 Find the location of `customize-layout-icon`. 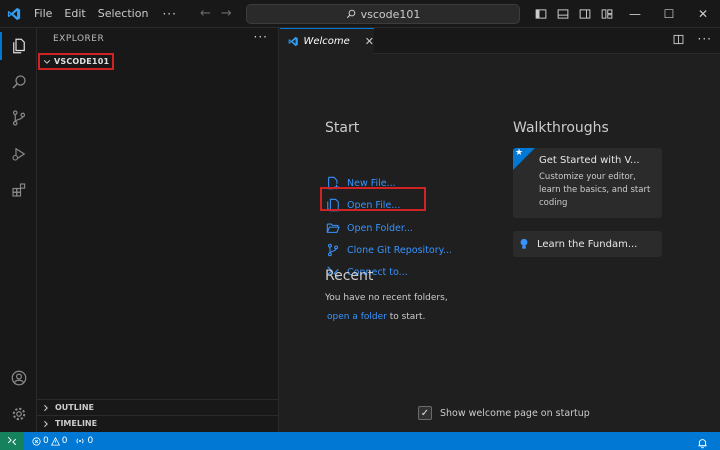

customize-layout-icon is located at coordinates (607, 14).